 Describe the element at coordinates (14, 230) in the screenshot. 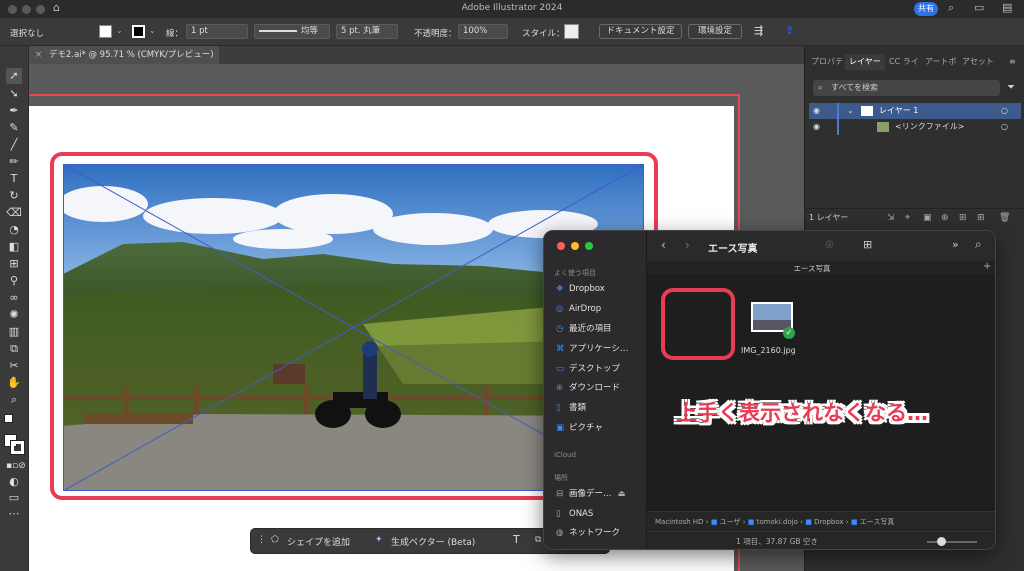

I see `shape-builder-icon: ◔` at that location.